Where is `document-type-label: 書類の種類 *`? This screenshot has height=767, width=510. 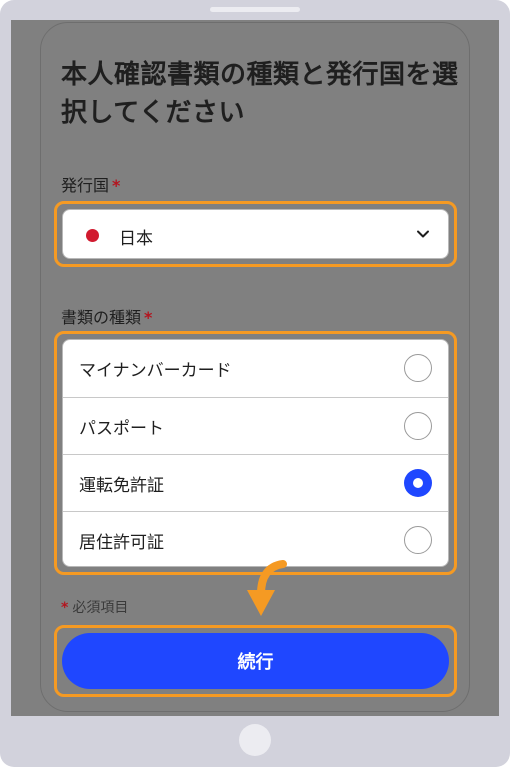 document-type-label: 書類の種類 * is located at coordinates (106, 316).